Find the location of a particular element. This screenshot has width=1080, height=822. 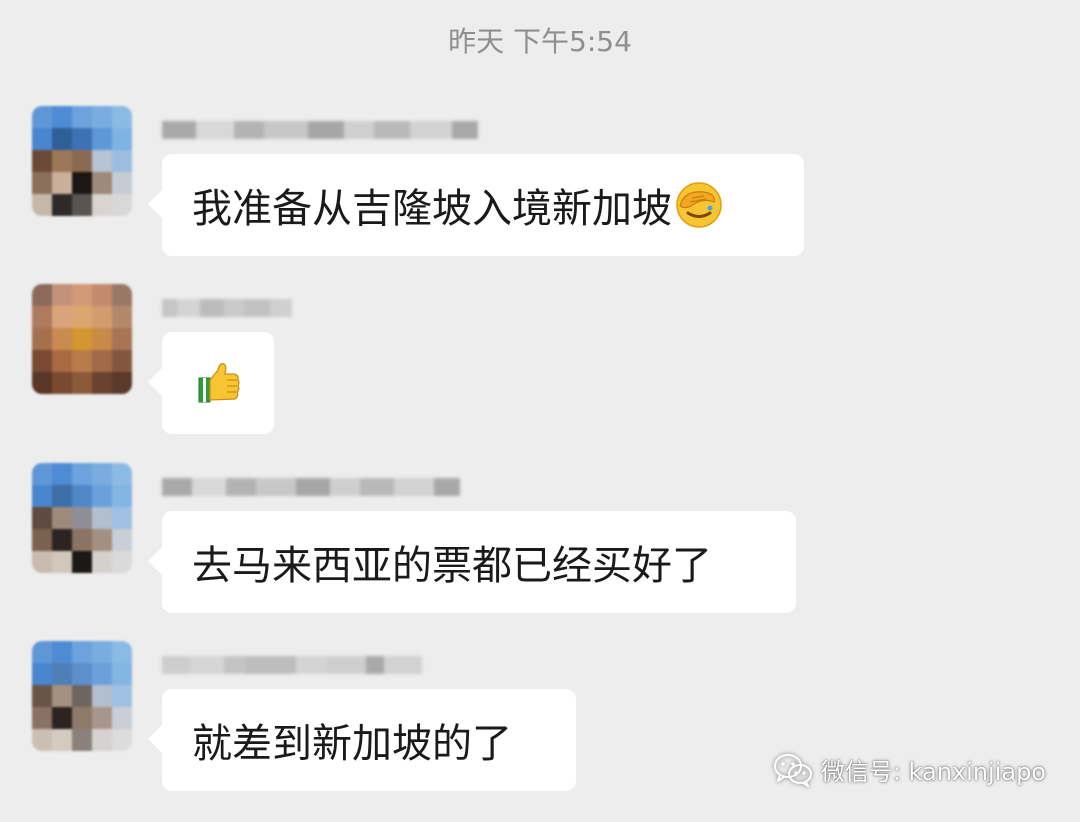

thumbs-up-emoji is located at coordinates (219, 382).